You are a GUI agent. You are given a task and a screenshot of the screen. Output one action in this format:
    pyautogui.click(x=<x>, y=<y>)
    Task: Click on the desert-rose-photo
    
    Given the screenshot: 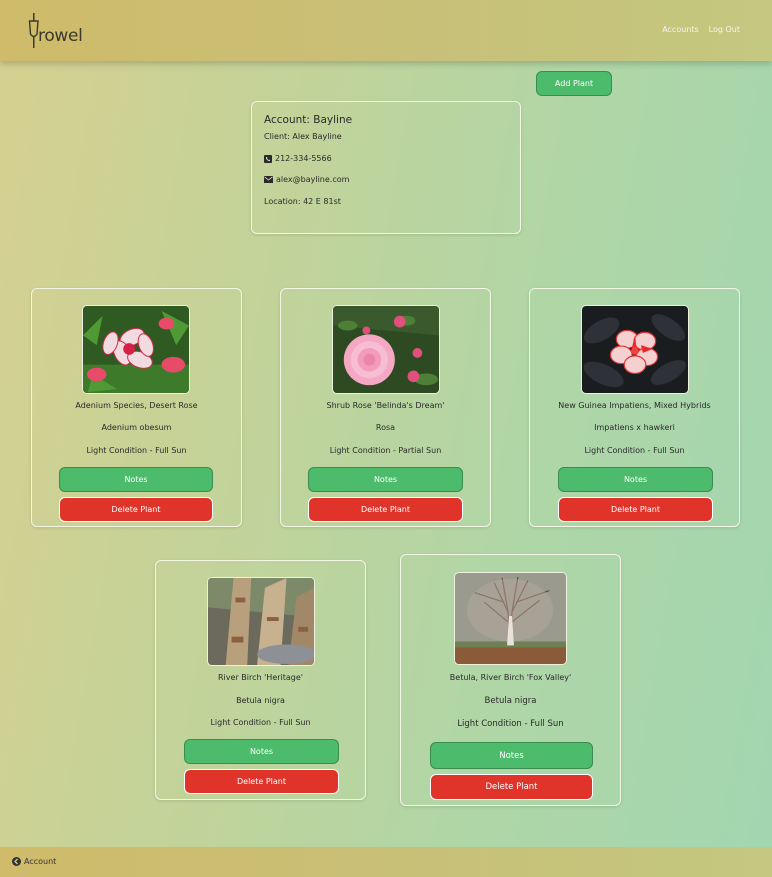 What is the action you would take?
    pyautogui.click(x=136, y=349)
    